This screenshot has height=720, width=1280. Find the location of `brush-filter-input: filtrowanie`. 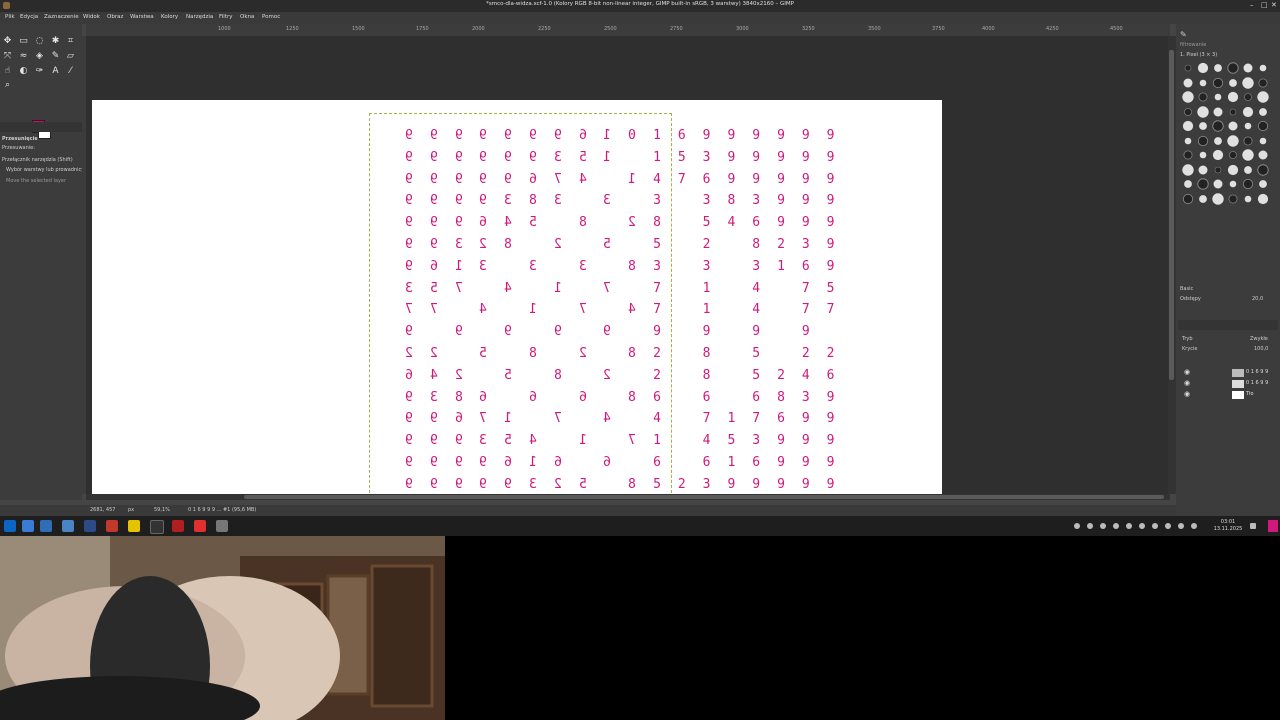

brush-filter-input: filtrowanie is located at coordinates (1193, 45).